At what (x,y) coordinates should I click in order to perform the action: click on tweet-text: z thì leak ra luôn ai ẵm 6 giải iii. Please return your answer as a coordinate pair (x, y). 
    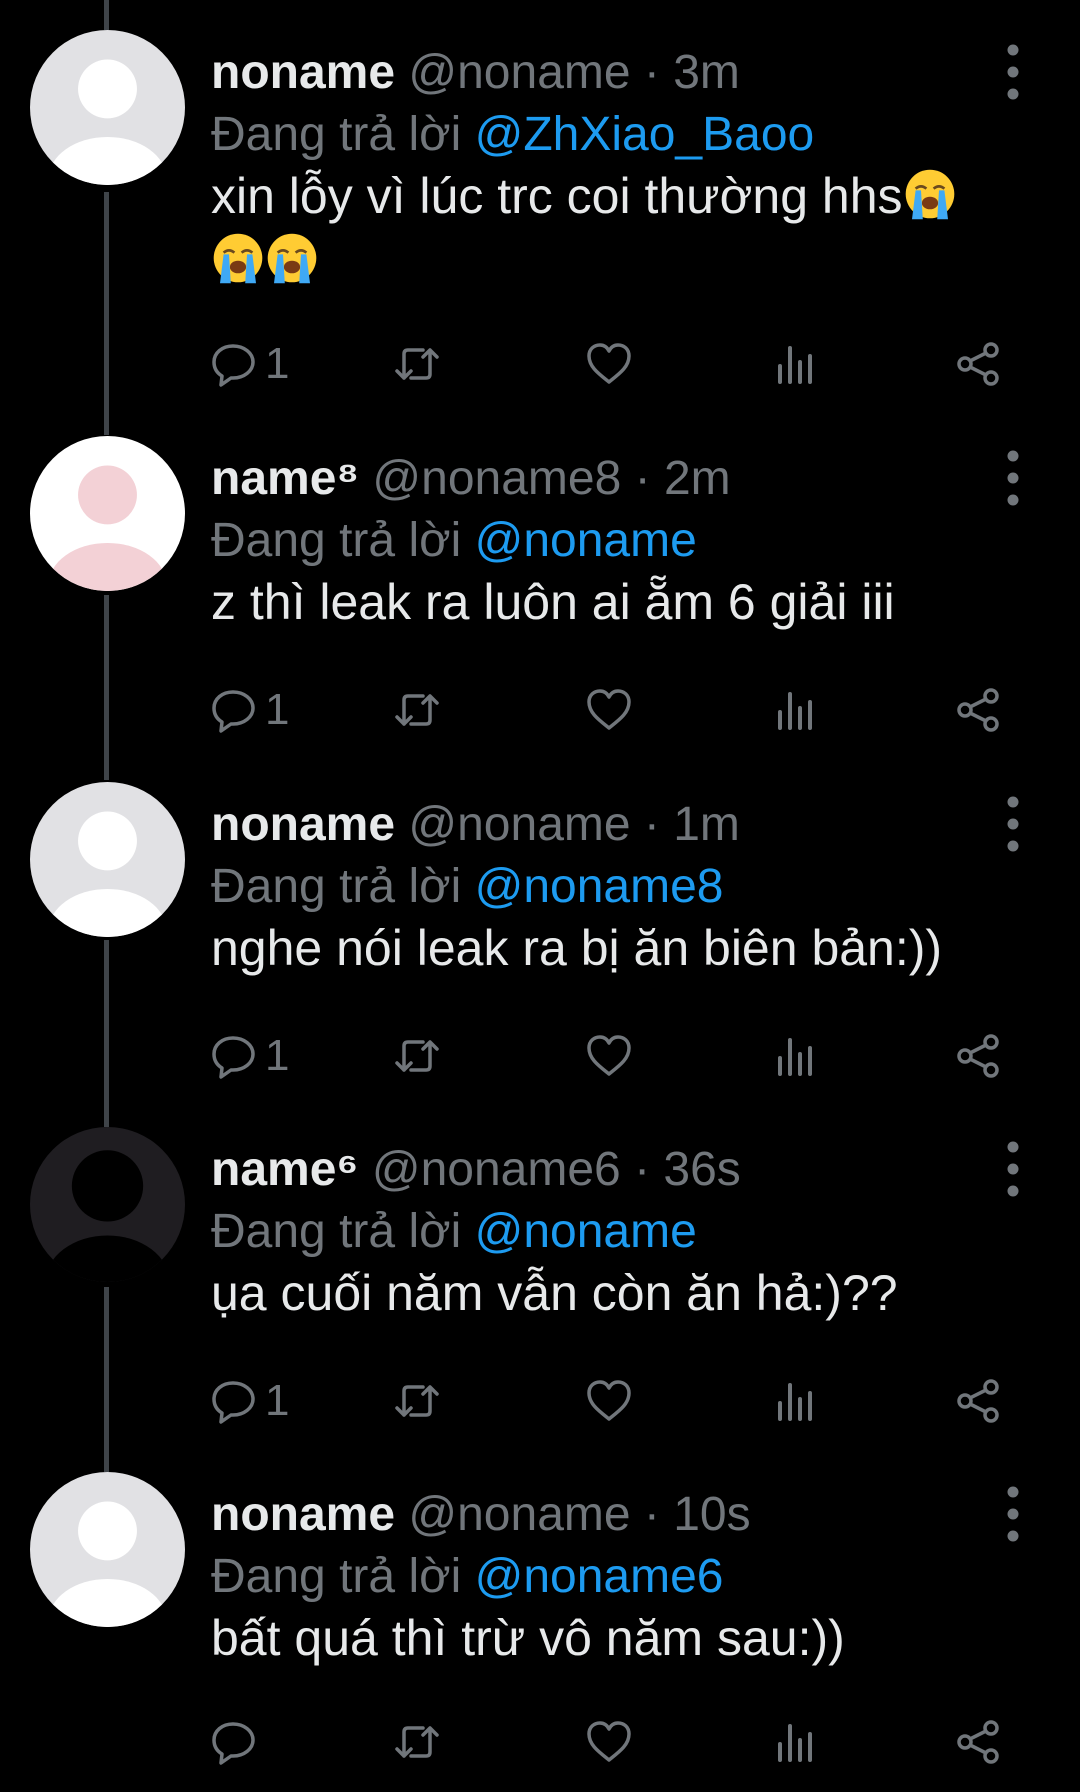
    Looking at the image, I should click on (615, 602).